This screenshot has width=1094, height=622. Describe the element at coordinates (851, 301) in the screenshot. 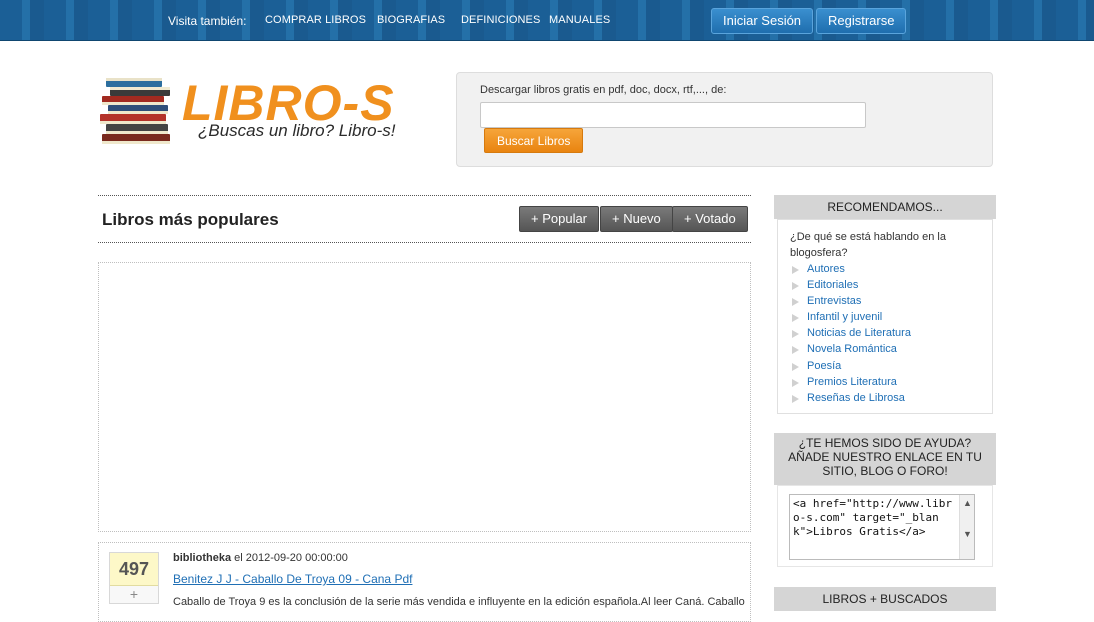

I see `recommend-link-entrevistas: Entrevistas` at that location.